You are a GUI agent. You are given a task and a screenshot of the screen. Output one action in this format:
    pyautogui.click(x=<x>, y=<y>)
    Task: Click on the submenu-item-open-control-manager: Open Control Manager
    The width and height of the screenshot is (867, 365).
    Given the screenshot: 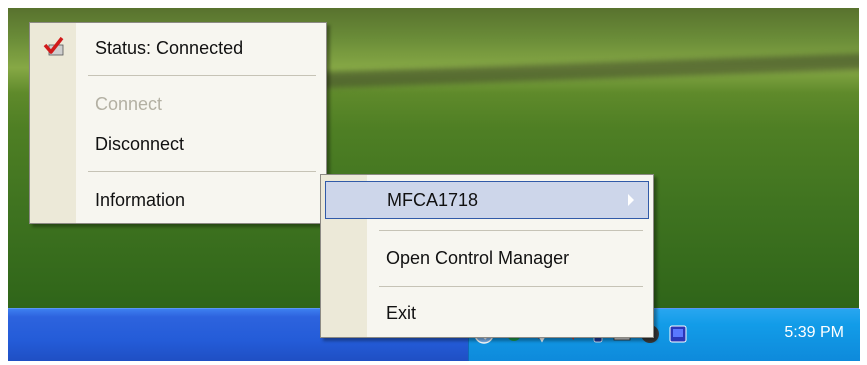 What is the action you would take?
    pyautogui.click(x=487, y=258)
    